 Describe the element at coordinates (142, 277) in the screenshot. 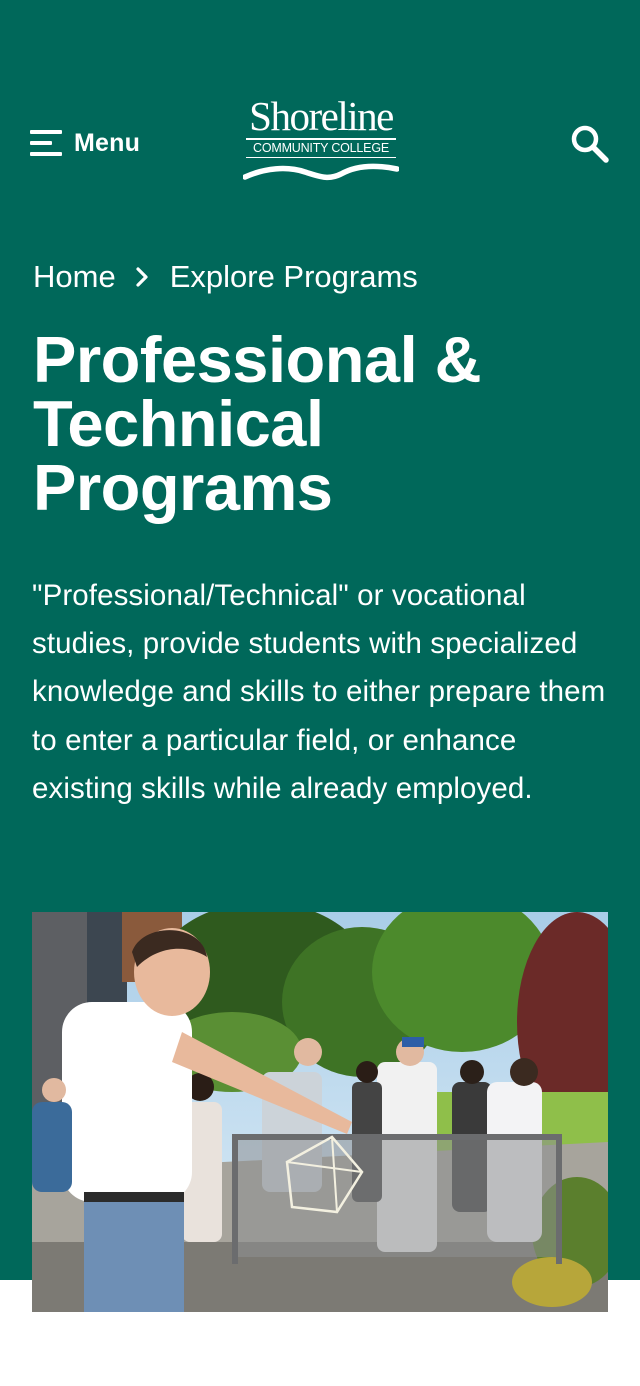

I see `chevron-right-icon` at that location.